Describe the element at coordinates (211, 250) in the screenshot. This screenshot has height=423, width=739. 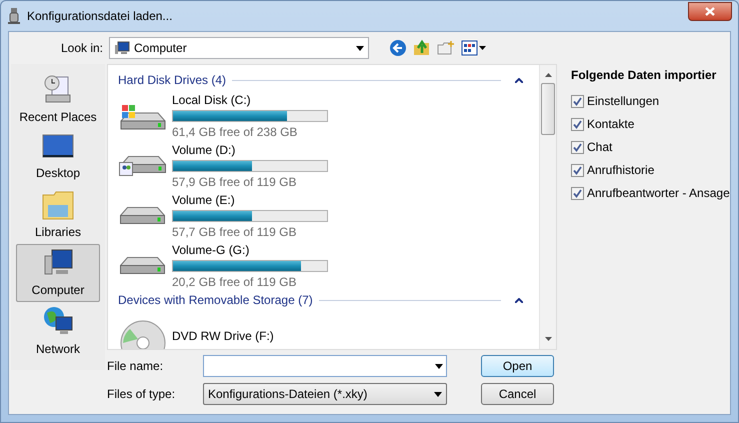
I see `drive-name: Volume-G (G:)` at that location.